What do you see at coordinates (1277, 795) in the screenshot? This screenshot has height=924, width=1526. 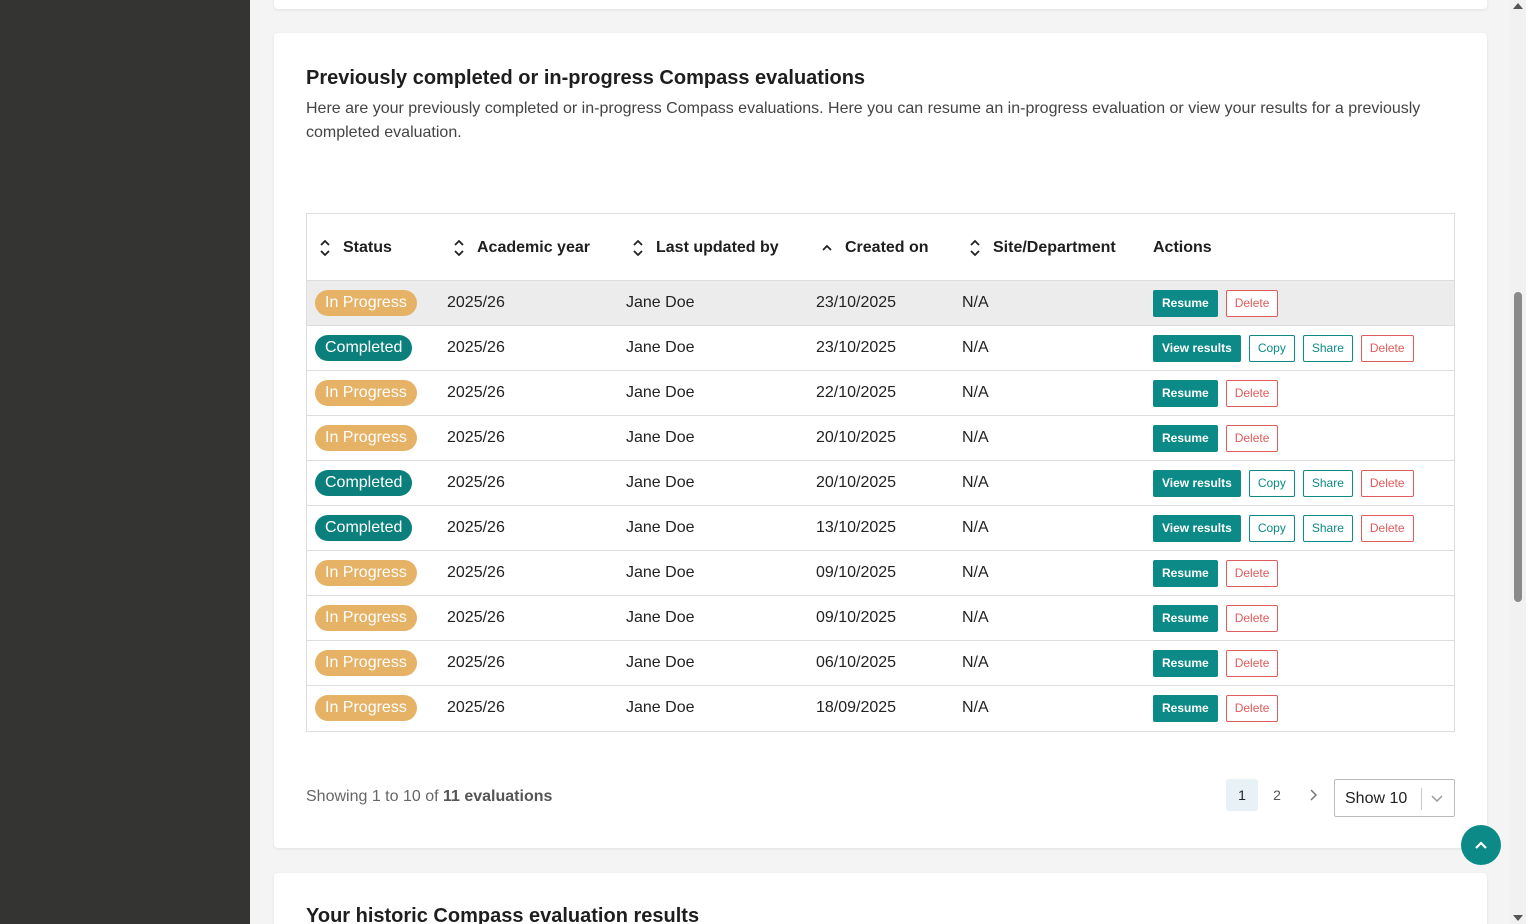 I see `page-2-button: 2` at bounding box center [1277, 795].